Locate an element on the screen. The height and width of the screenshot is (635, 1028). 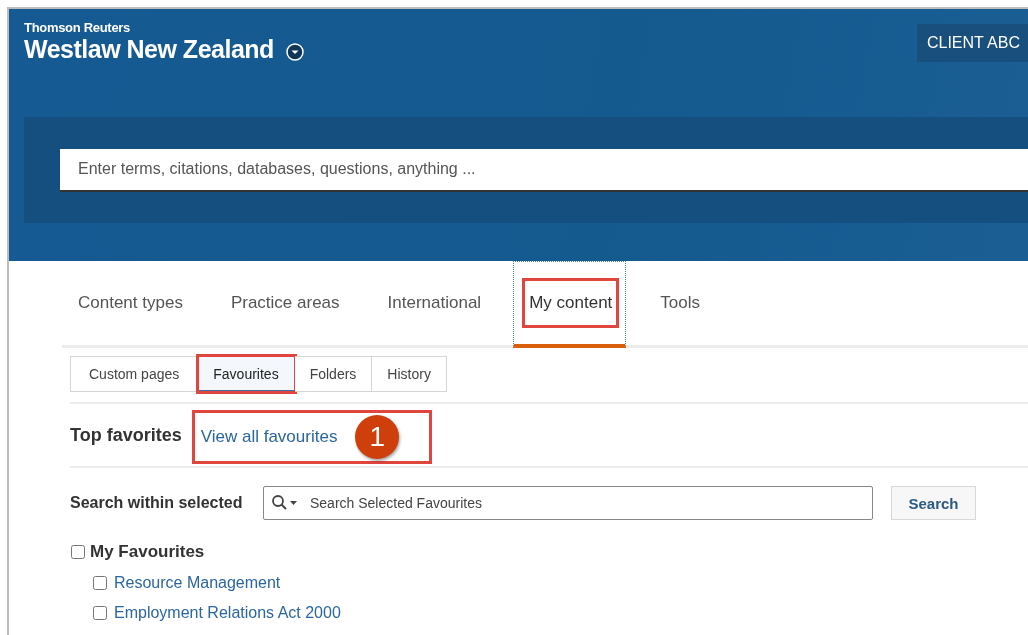
dropdown-icon is located at coordinates (294, 52).